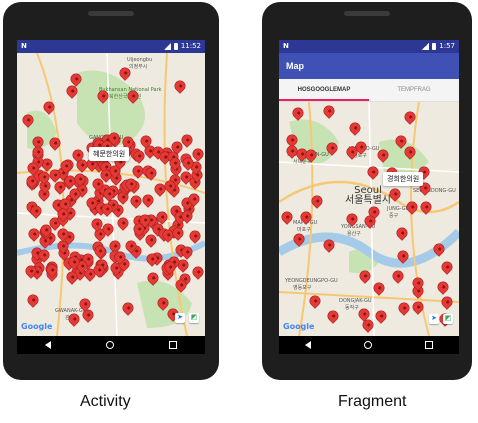 The width and height of the screenshot is (478, 423). Describe the element at coordinates (394, 216) in the screenshot. I see `map-label-jung-ko: 중구` at that location.